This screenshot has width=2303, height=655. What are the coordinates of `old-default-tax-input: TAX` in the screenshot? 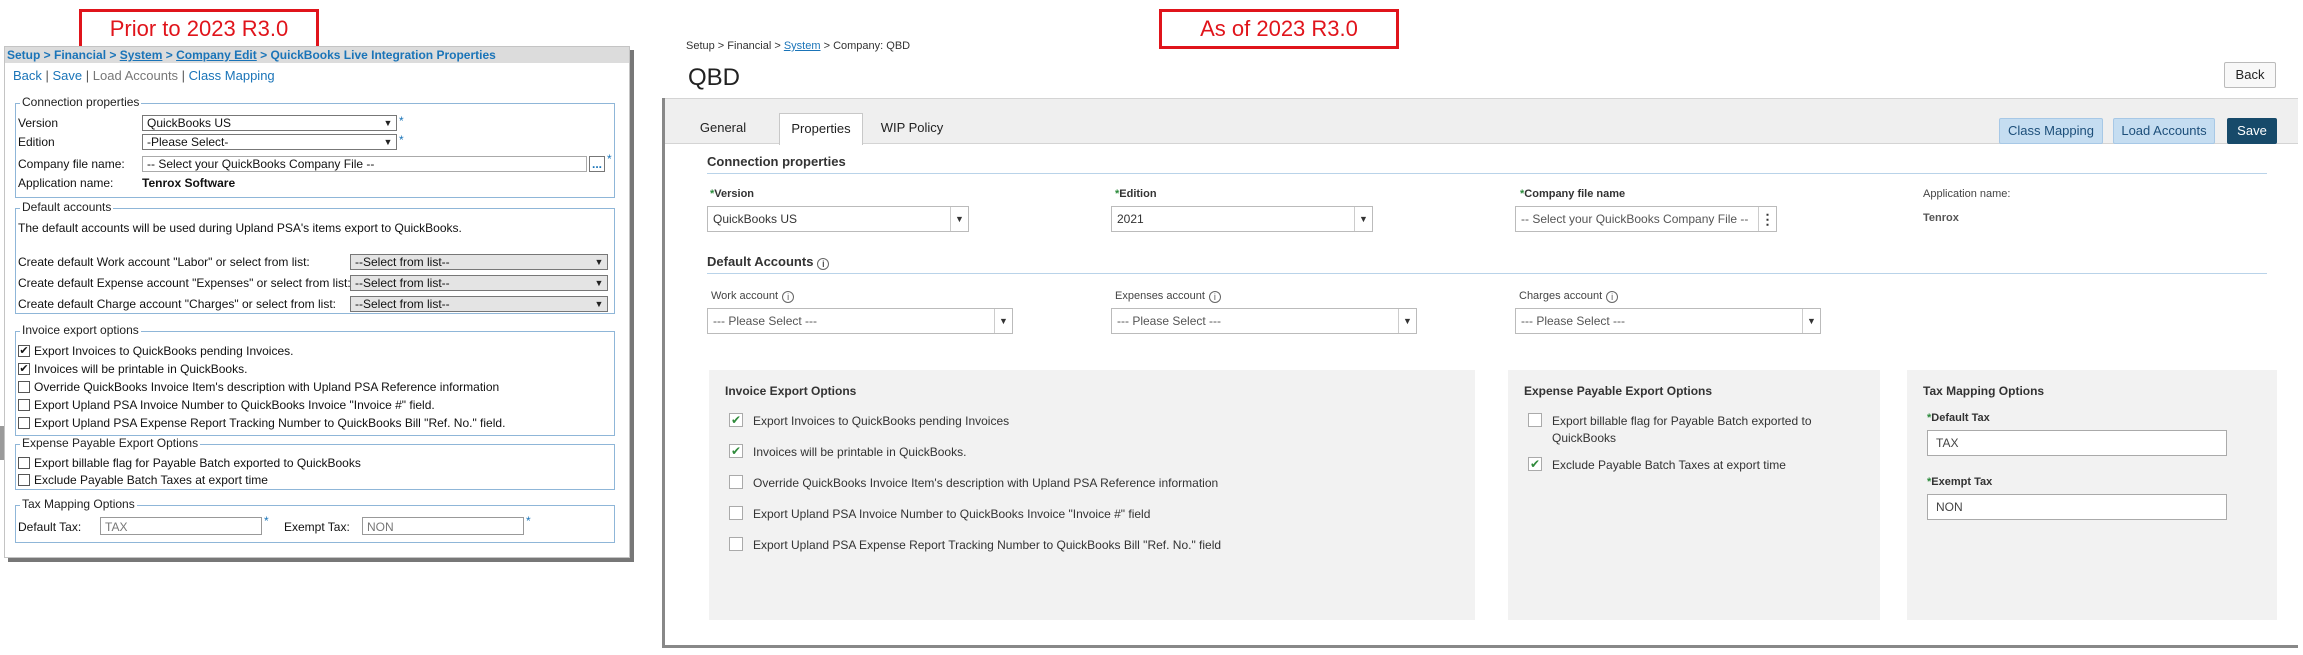 It's located at (181, 526).